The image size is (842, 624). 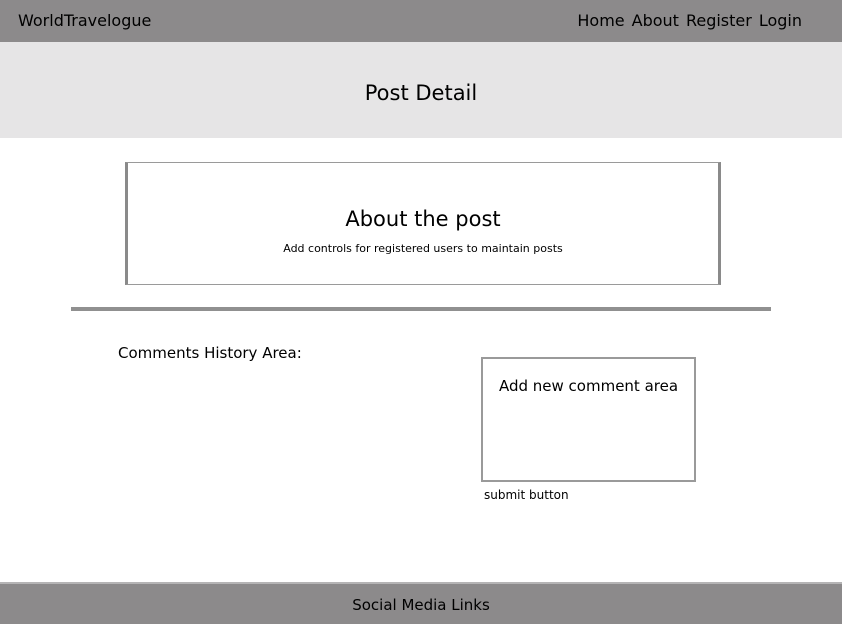 I want to click on nav-links: Home About Register Login, so click(x=689, y=21).